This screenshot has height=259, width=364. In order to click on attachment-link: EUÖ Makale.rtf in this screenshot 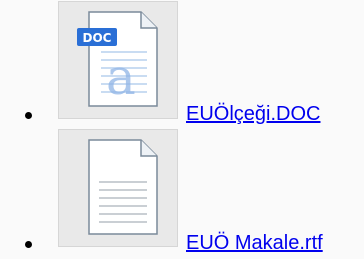, I will do `click(254, 243)`.